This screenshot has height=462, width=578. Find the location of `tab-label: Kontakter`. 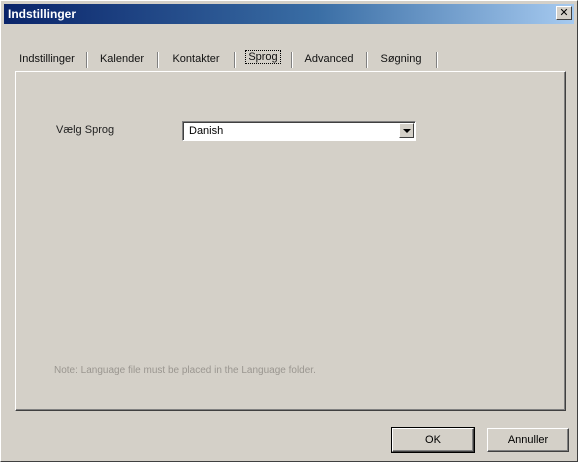

tab-label: Kontakter is located at coordinates (196, 59).